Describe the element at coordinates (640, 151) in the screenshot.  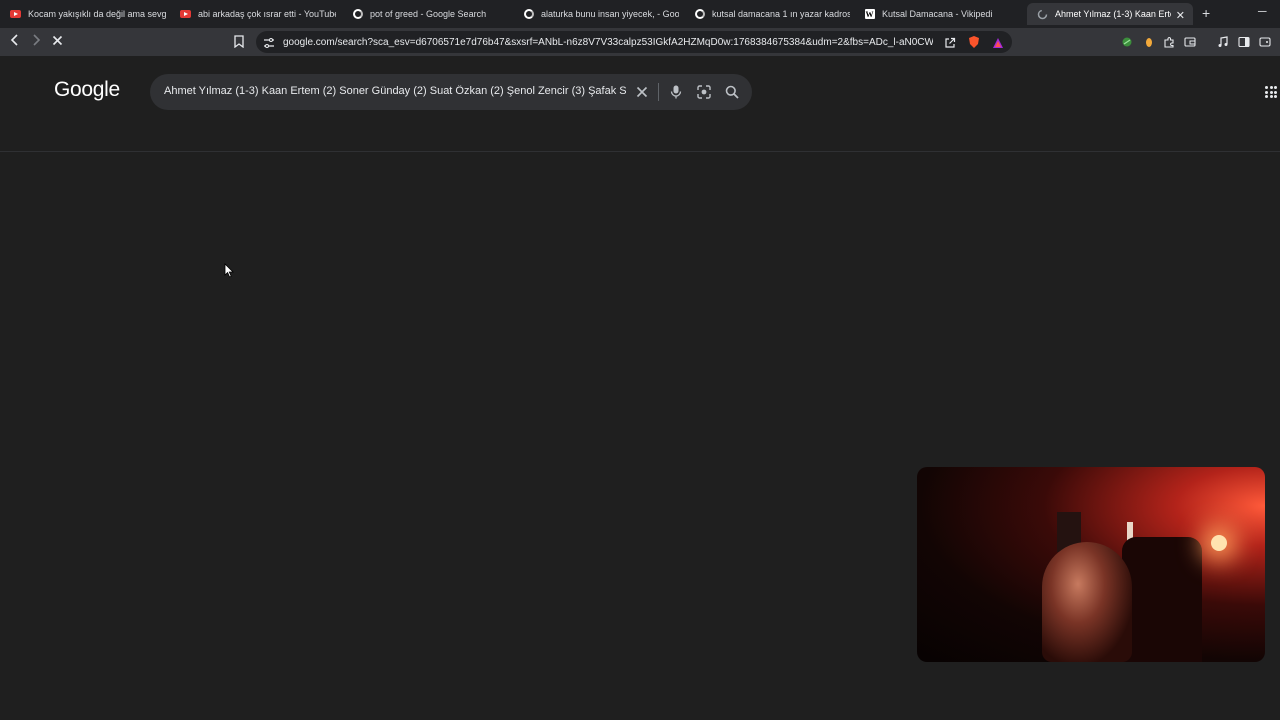
I see `header-divider` at that location.